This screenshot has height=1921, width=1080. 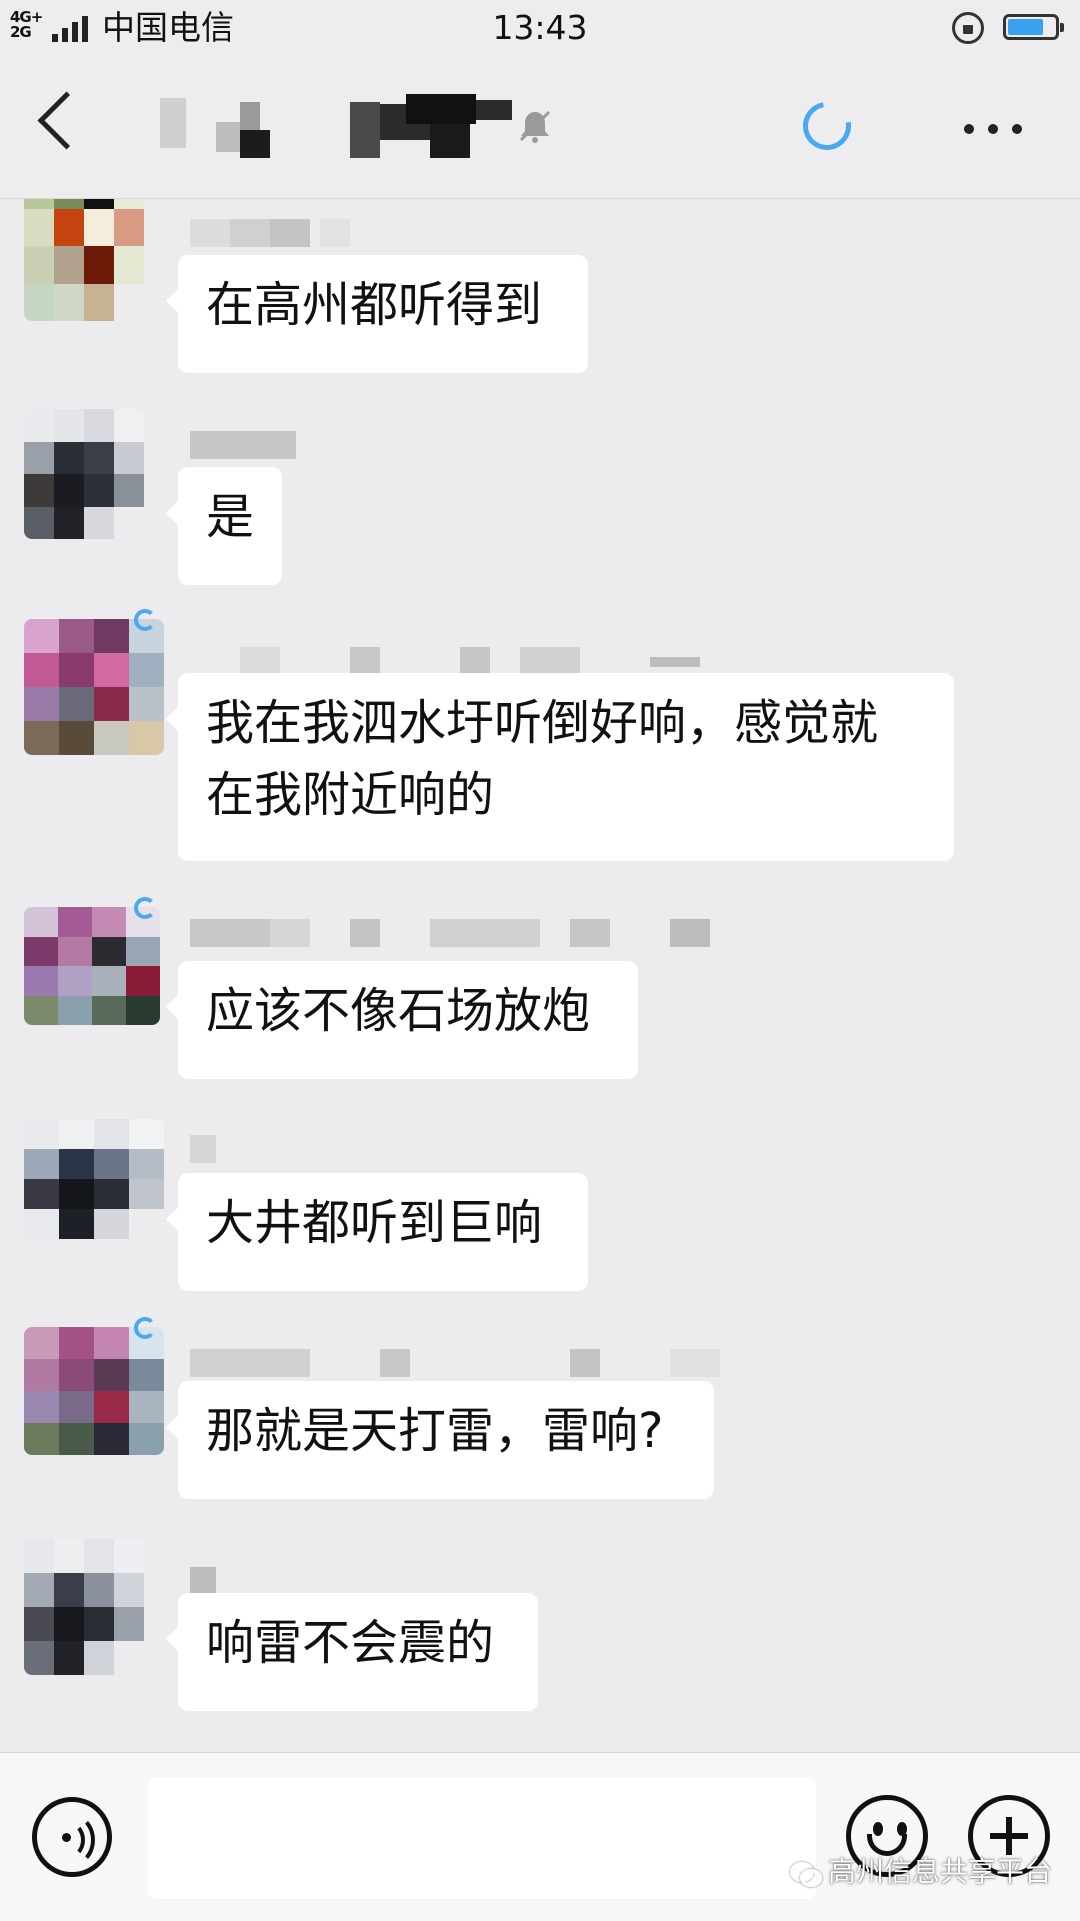 What do you see at coordinates (352, 1652) in the screenshot?
I see `message-bubble: 响雷不会震的` at bounding box center [352, 1652].